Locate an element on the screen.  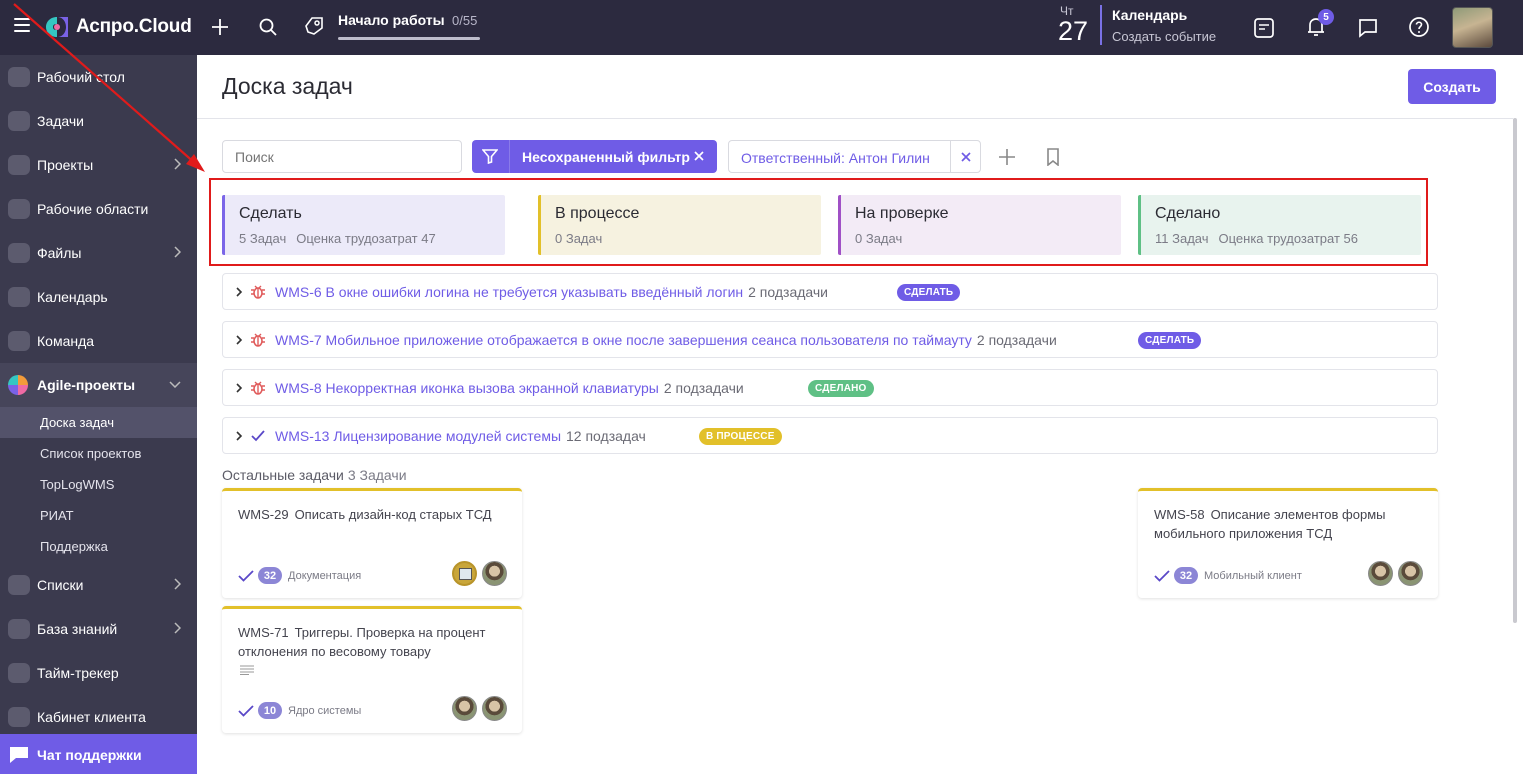
onboarding-progress is located at coordinates (409, 38).